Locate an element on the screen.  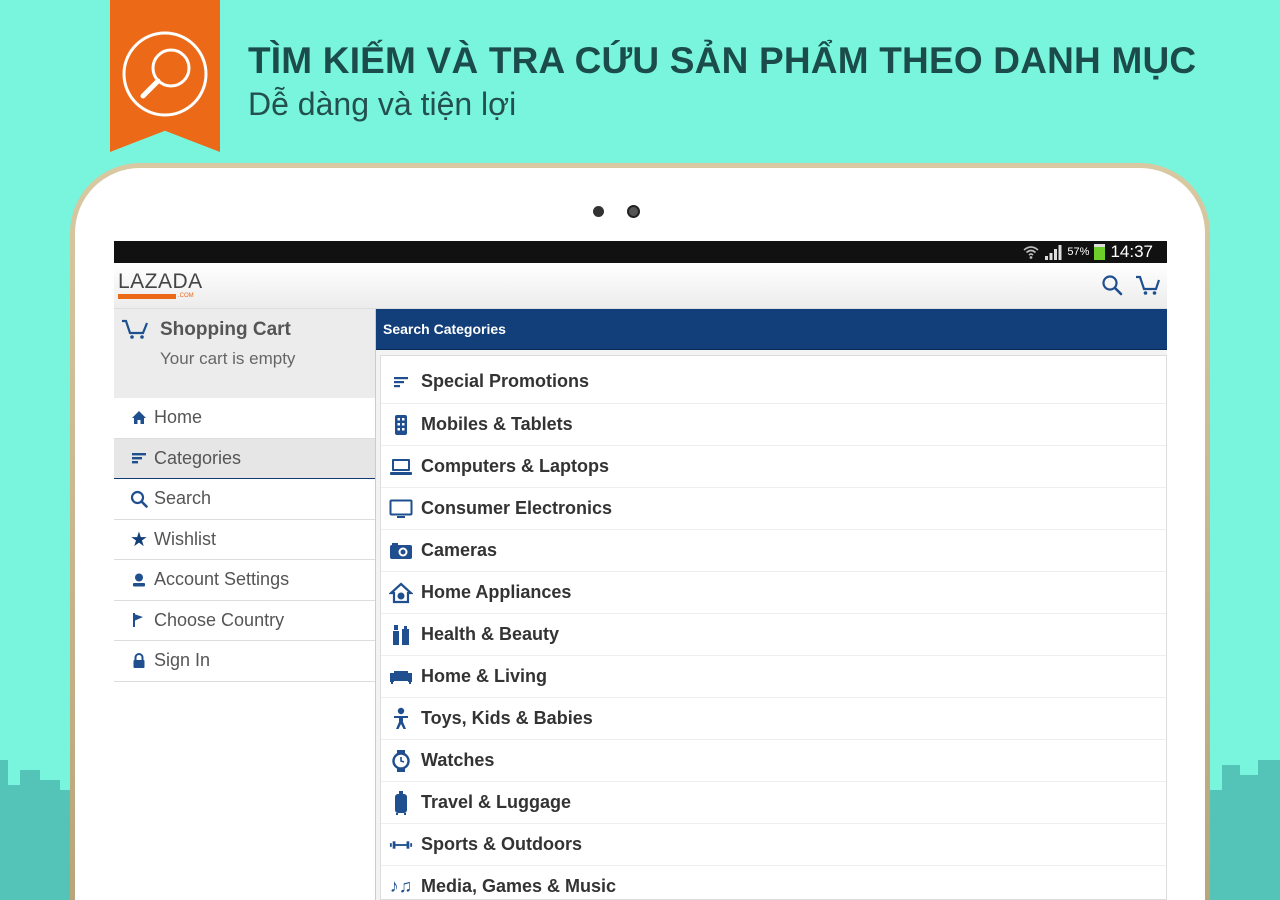
lazada-logo: LAZADA .COM is located at coordinates (160, 285).